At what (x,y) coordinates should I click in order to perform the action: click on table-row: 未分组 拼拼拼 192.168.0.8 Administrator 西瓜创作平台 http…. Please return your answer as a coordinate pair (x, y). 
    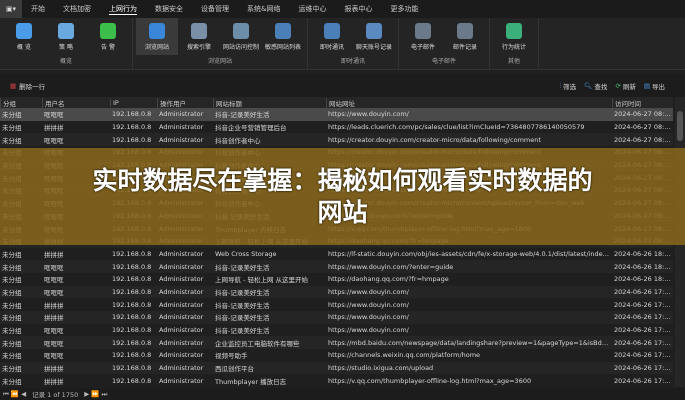
    Looking at the image, I should click on (336, 368).